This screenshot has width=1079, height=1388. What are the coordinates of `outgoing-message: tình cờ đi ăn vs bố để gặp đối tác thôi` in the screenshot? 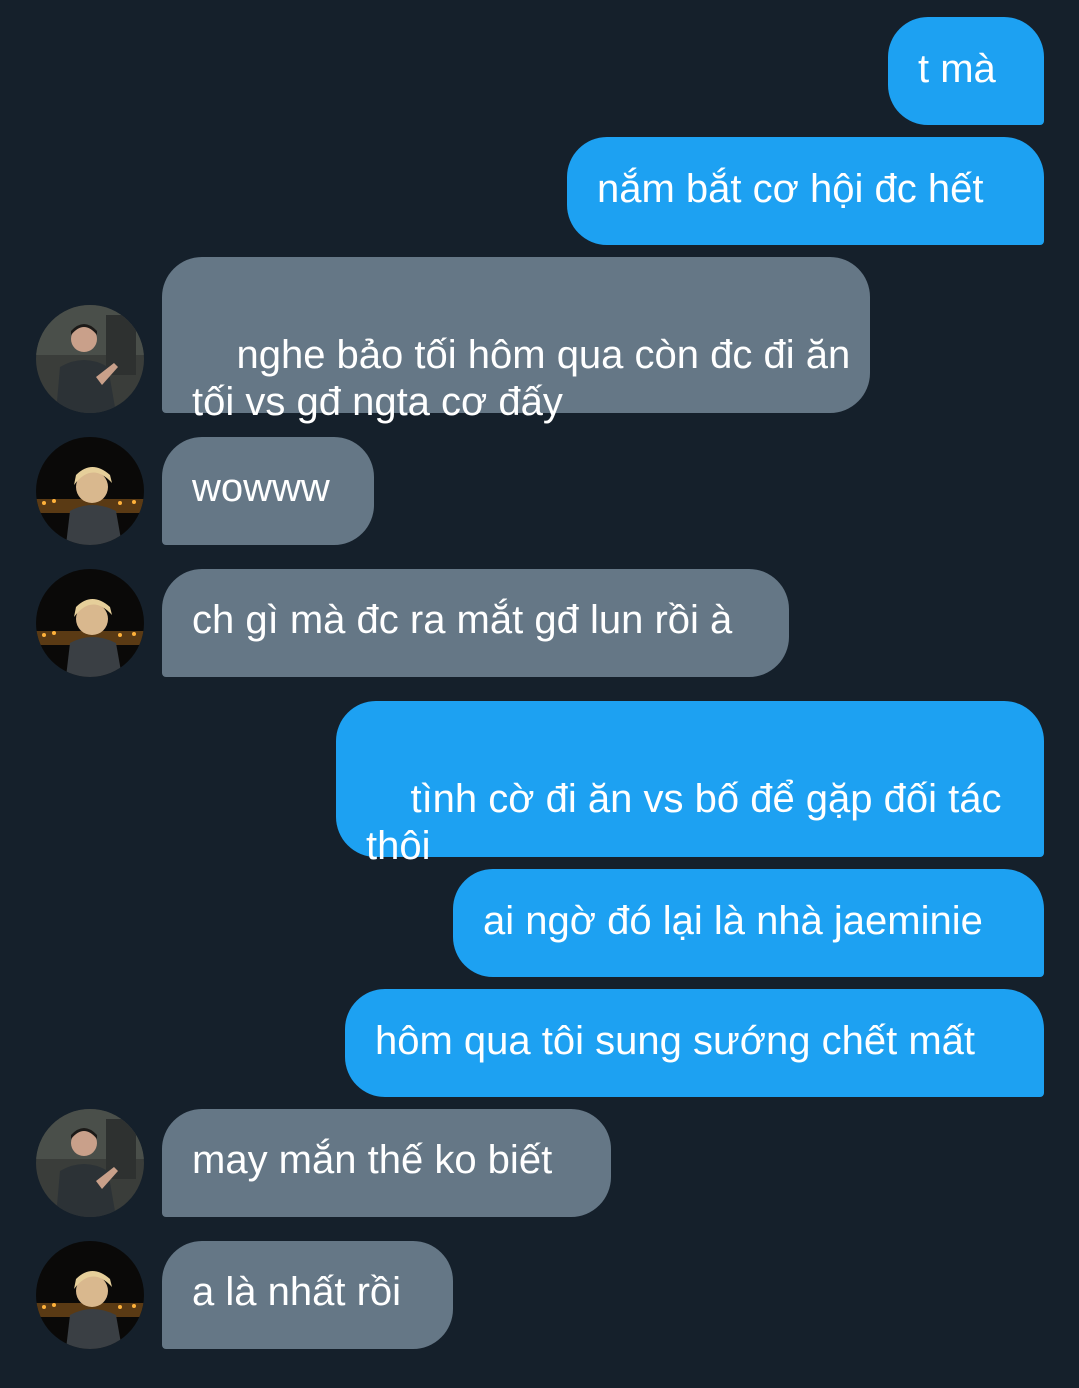 It's located at (690, 784).